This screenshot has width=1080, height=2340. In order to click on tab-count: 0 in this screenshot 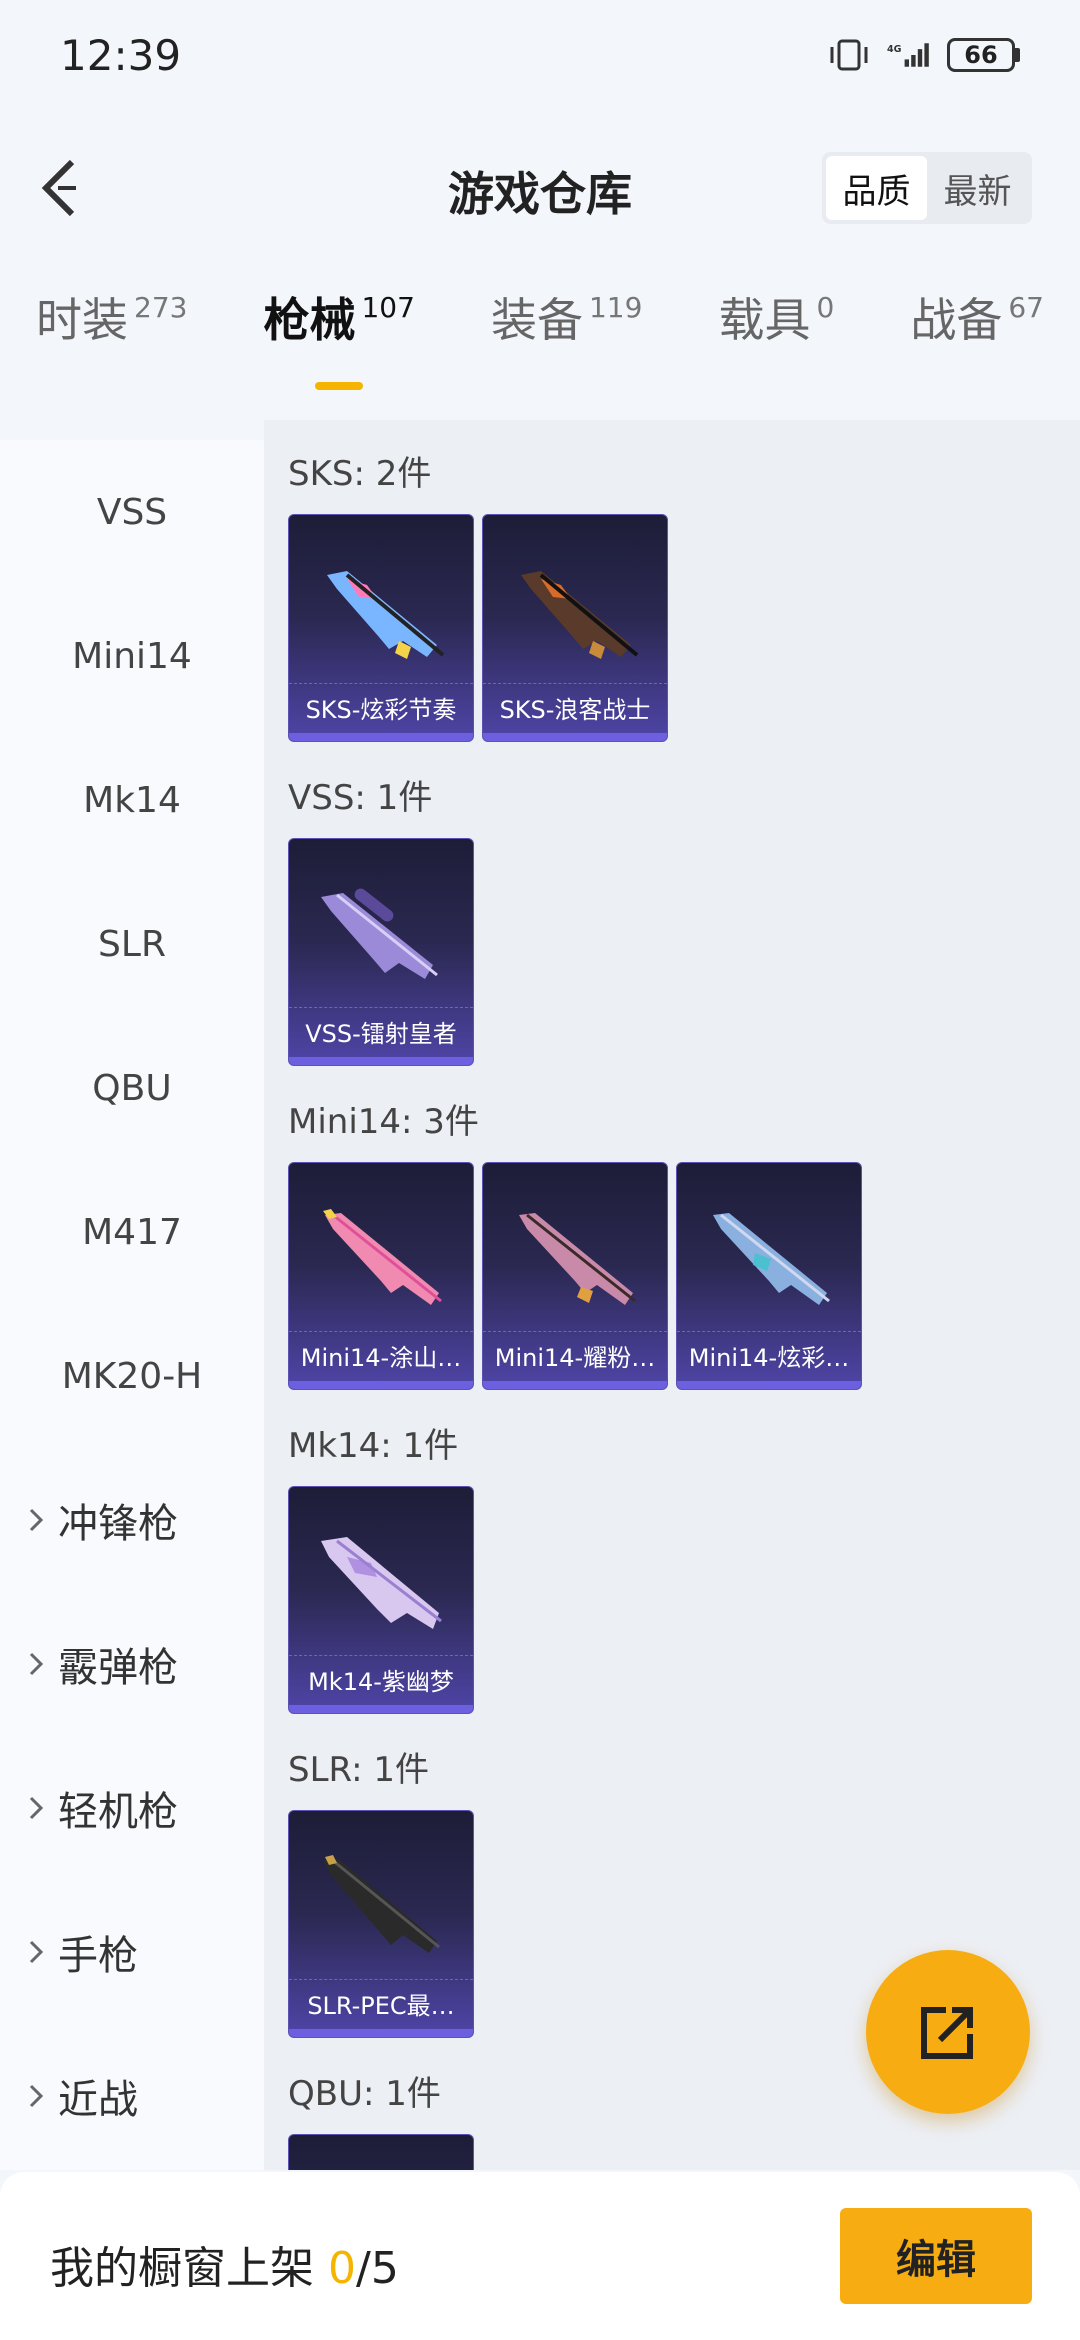, I will do `click(825, 307)`.